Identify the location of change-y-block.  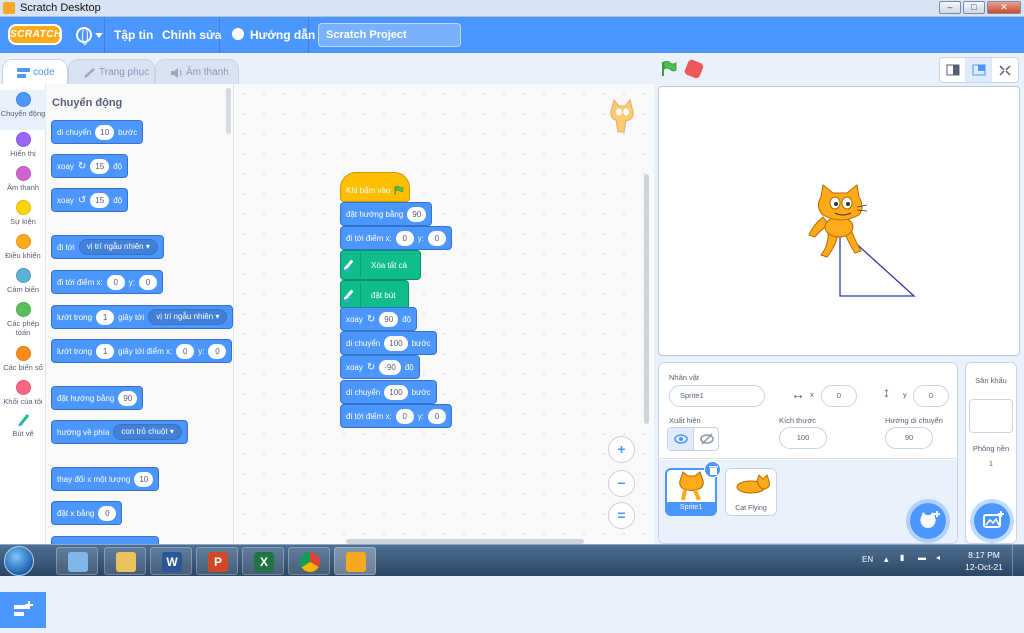
(105, 540).